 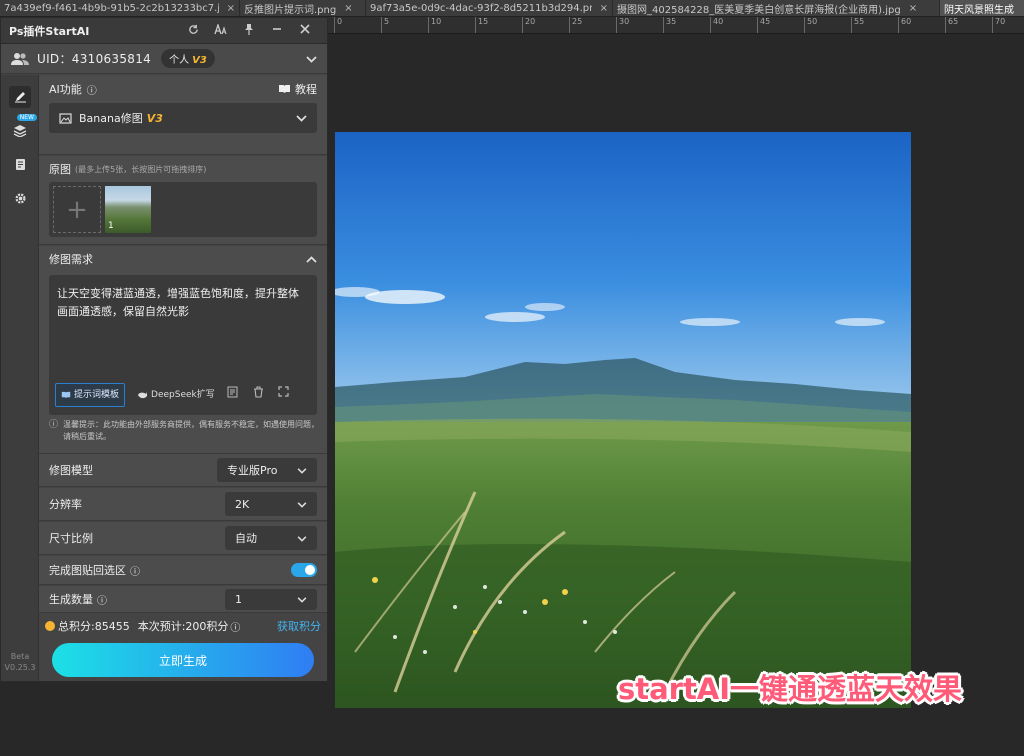 I want to click on resolution-value: 2K, so click(x=242, y=504).